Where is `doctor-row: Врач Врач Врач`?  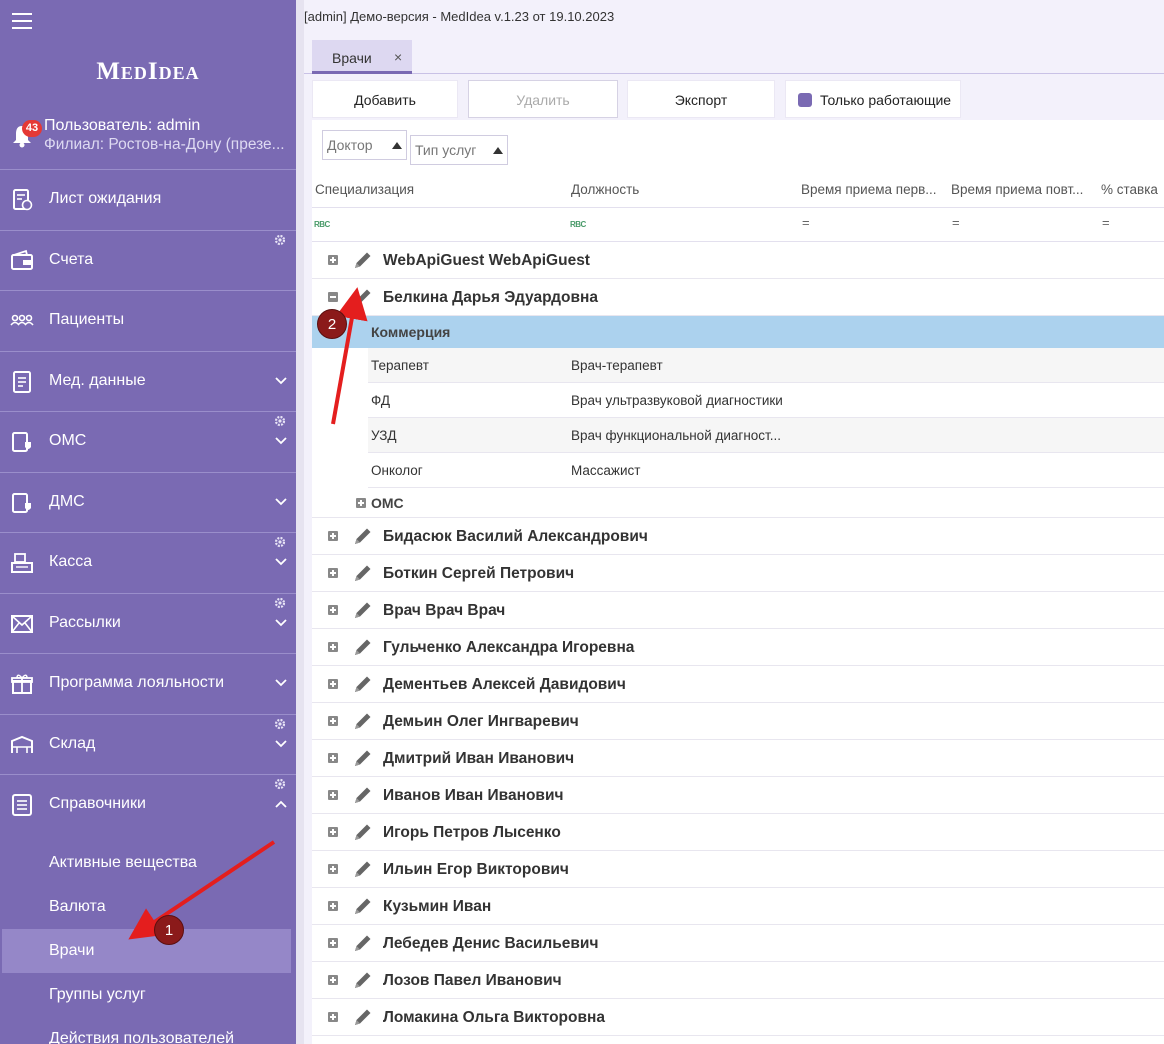
doctor-row: Врач Врач Врач is located at coordinates (738, 610).